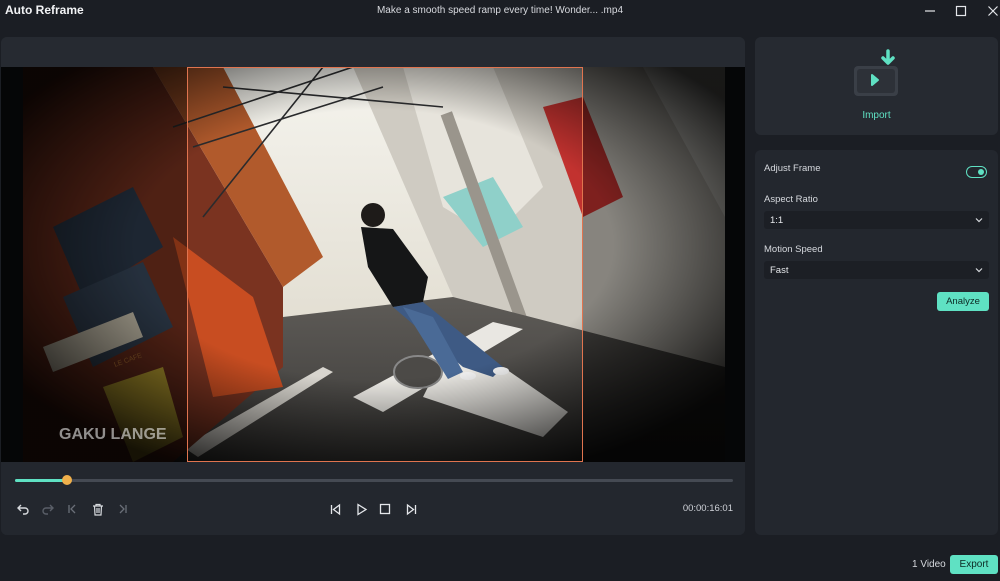  Describe the element at coordinates (373, 498) in the screenshot. I see `playback-controls: 00:00:16:01` at that location.